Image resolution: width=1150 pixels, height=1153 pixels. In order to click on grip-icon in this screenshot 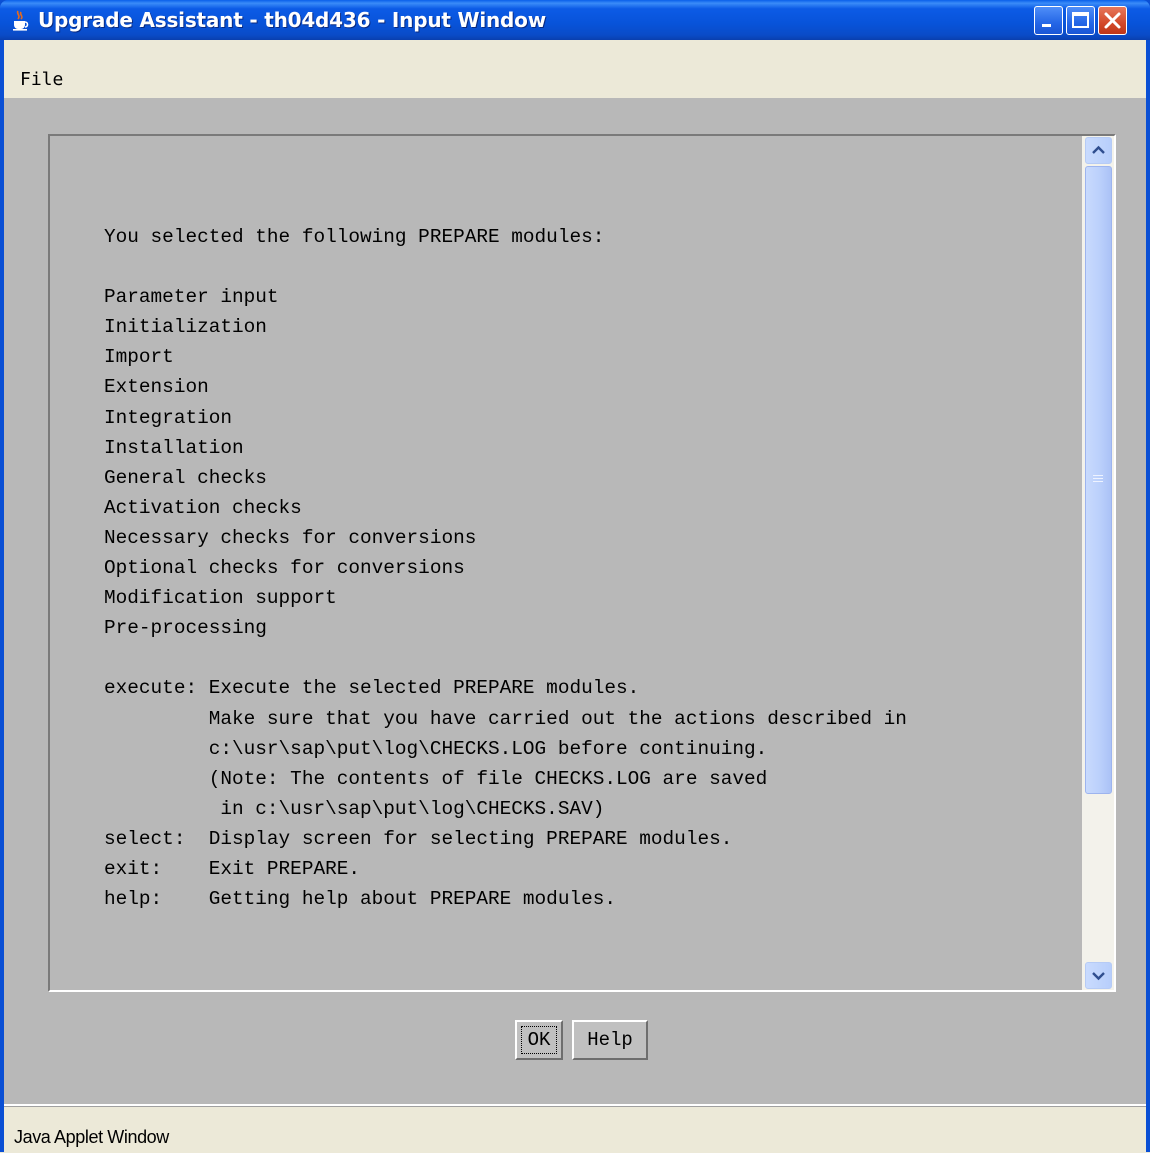, I will do `click(1098, 478)`.